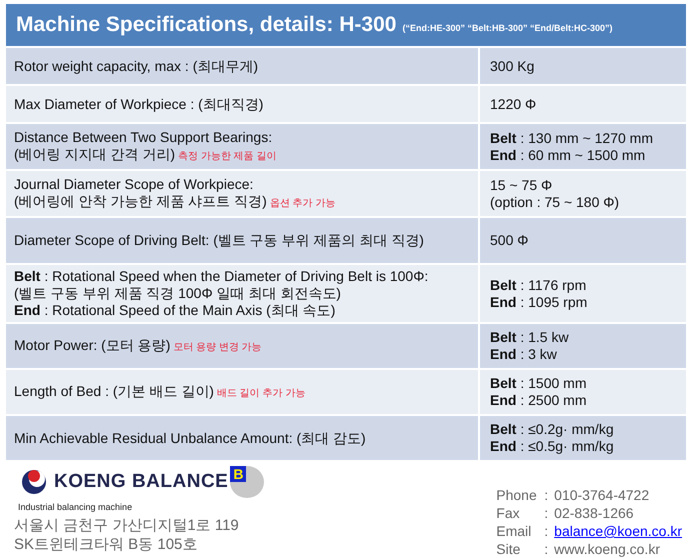 The height and width of the screenshot is (558, 690). Describe the element at coordinates (141, 482) in the screenshot. I see `company-name: KOENG BALANCE` at that location.